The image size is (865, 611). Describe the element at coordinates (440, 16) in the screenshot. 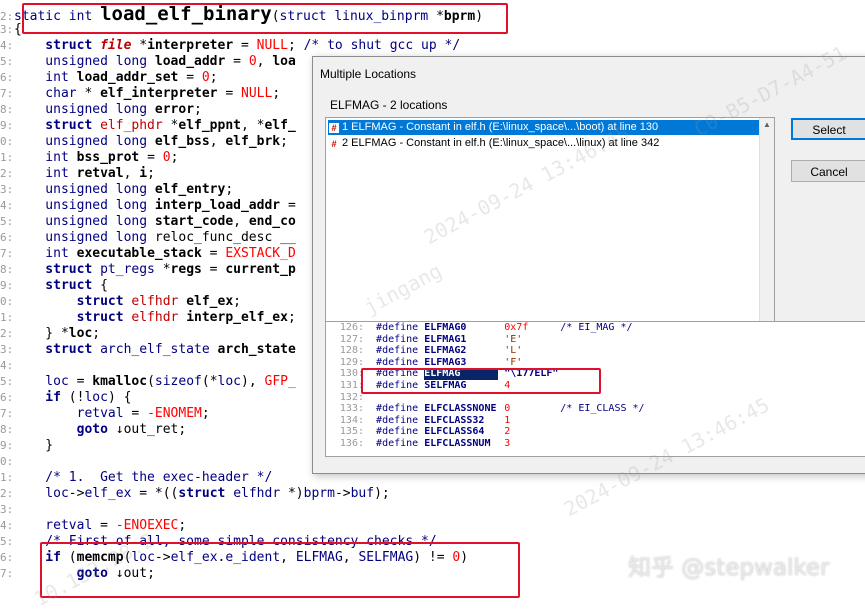

I see `code-token: *` at that location.